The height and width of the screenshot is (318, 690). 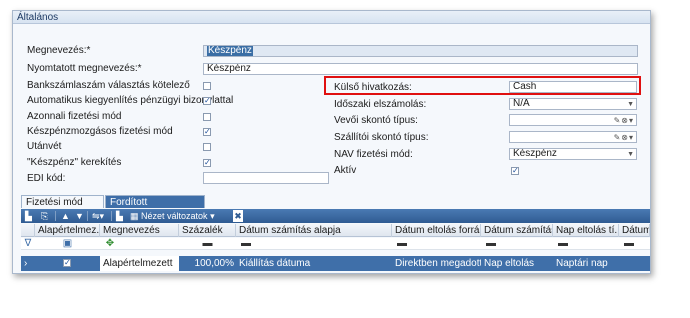 What do you see at coordinates (28, 230) in the screenshot?
I see `row-indicator-header` at bounding box center [28, 230].